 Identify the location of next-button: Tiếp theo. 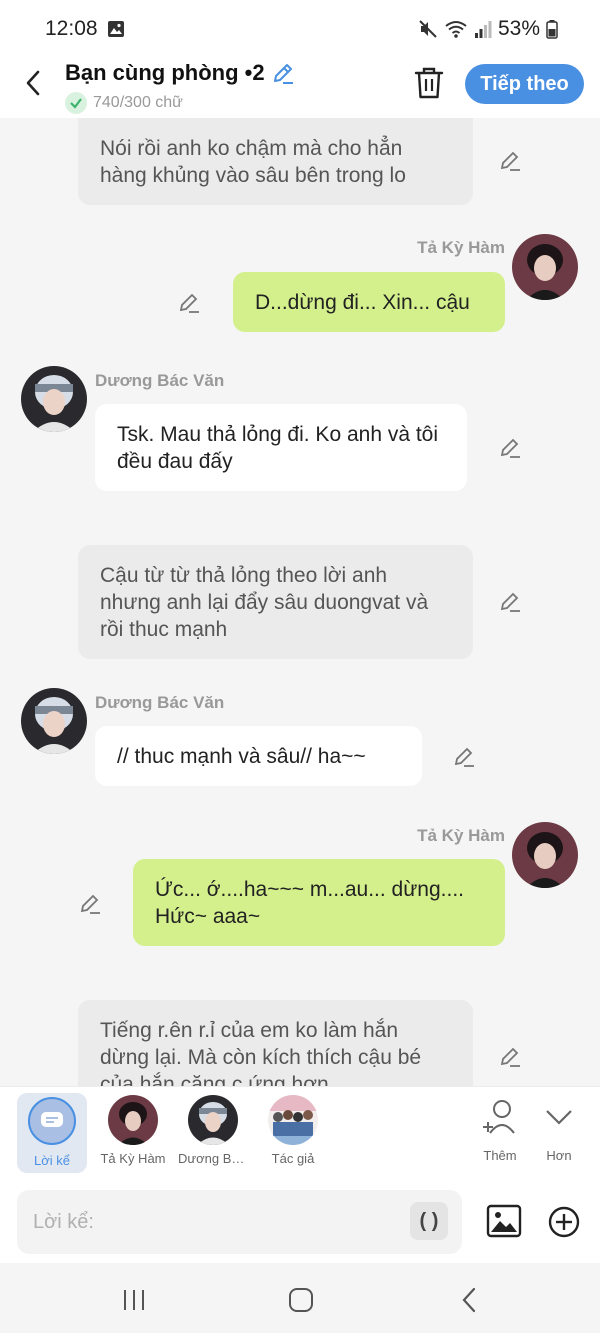
(524, 84).